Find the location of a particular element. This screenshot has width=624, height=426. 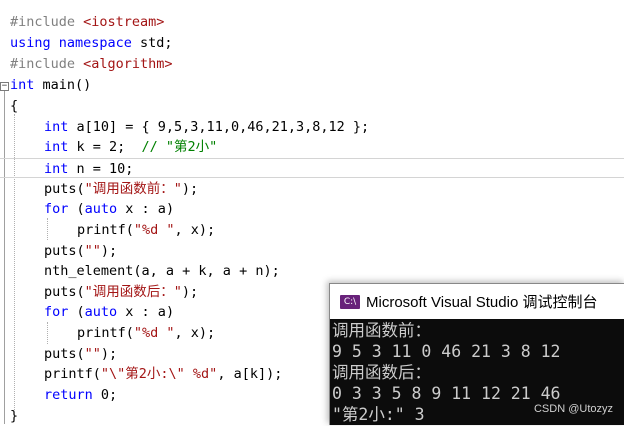

code-text: { is located at coordinates (14, 106).